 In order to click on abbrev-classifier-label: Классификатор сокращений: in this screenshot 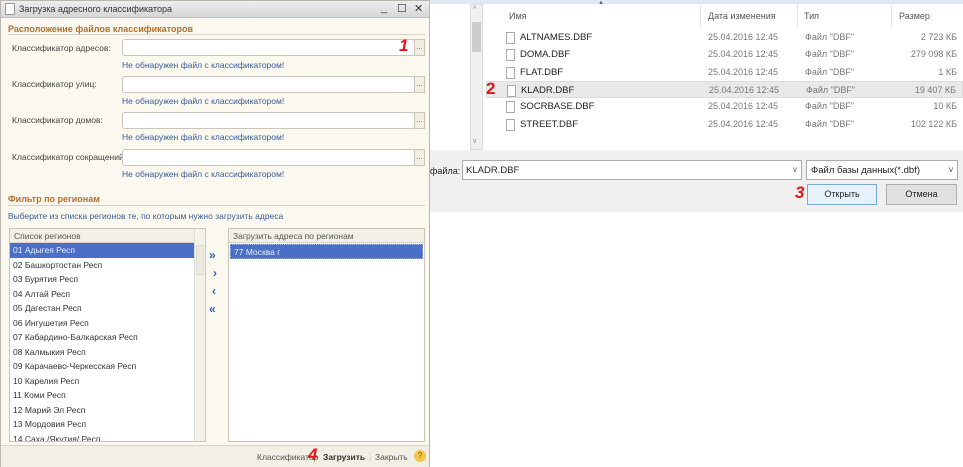, I will do `click(69, 157)`.